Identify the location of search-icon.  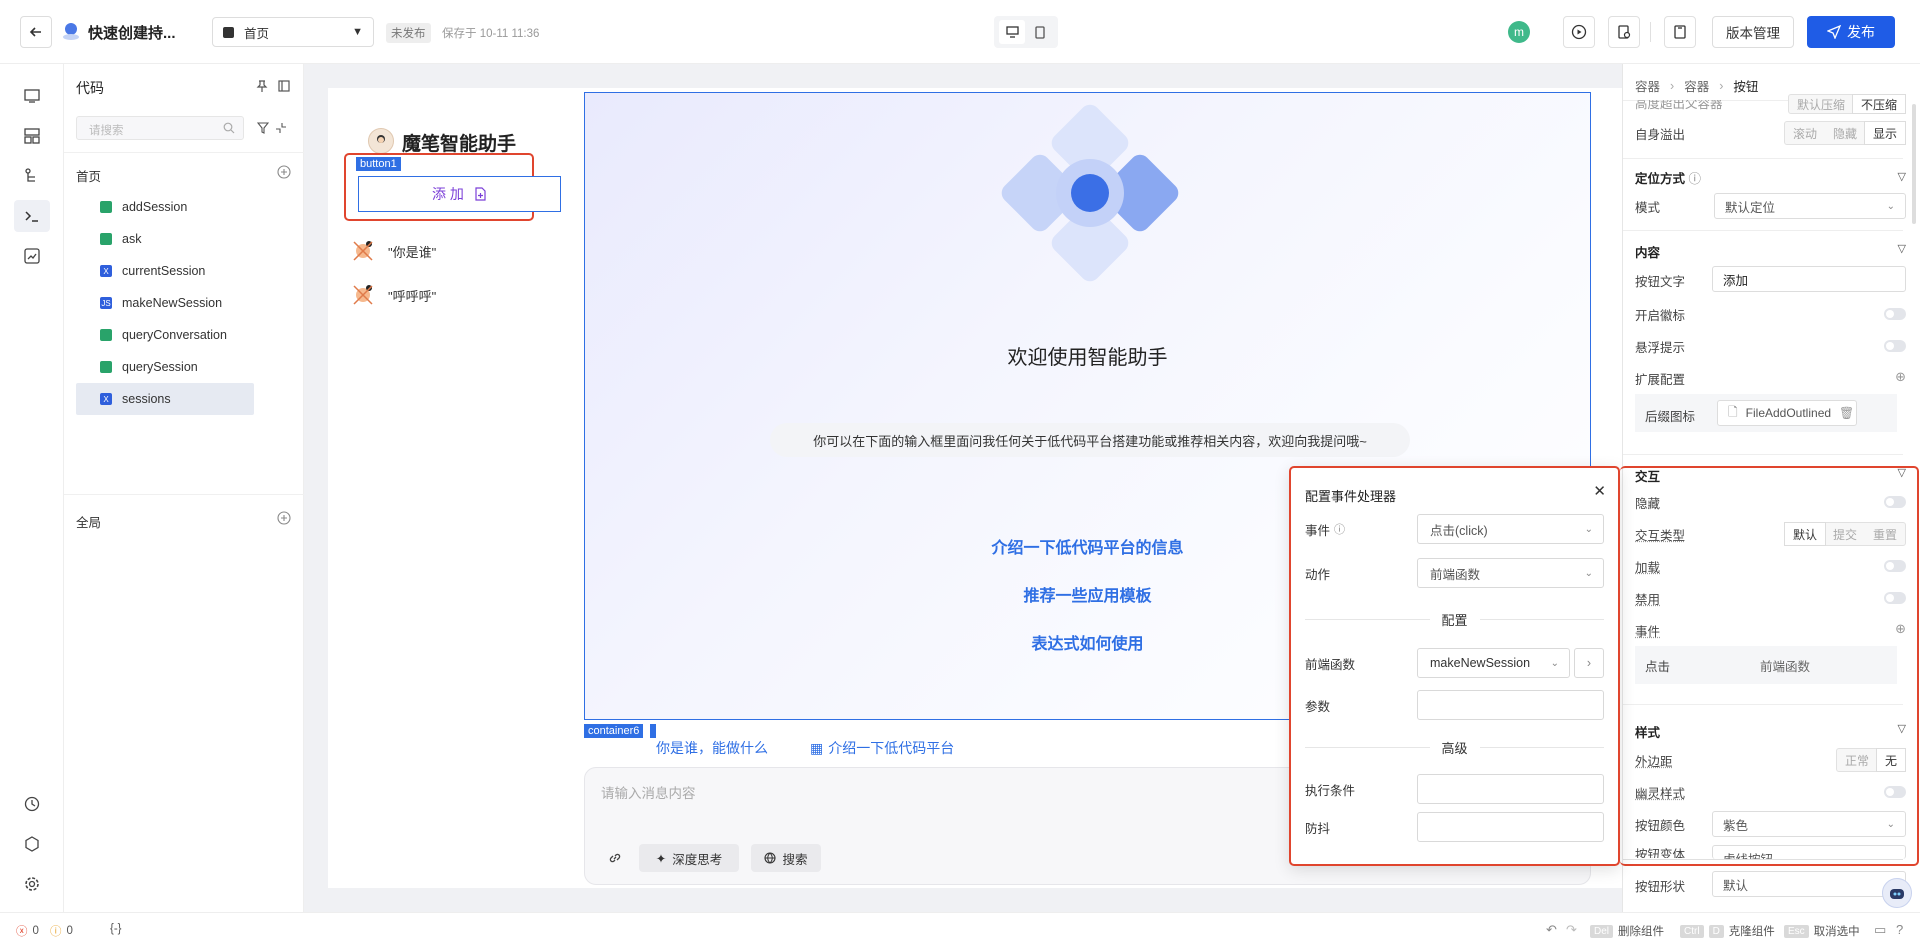
(229, 129).